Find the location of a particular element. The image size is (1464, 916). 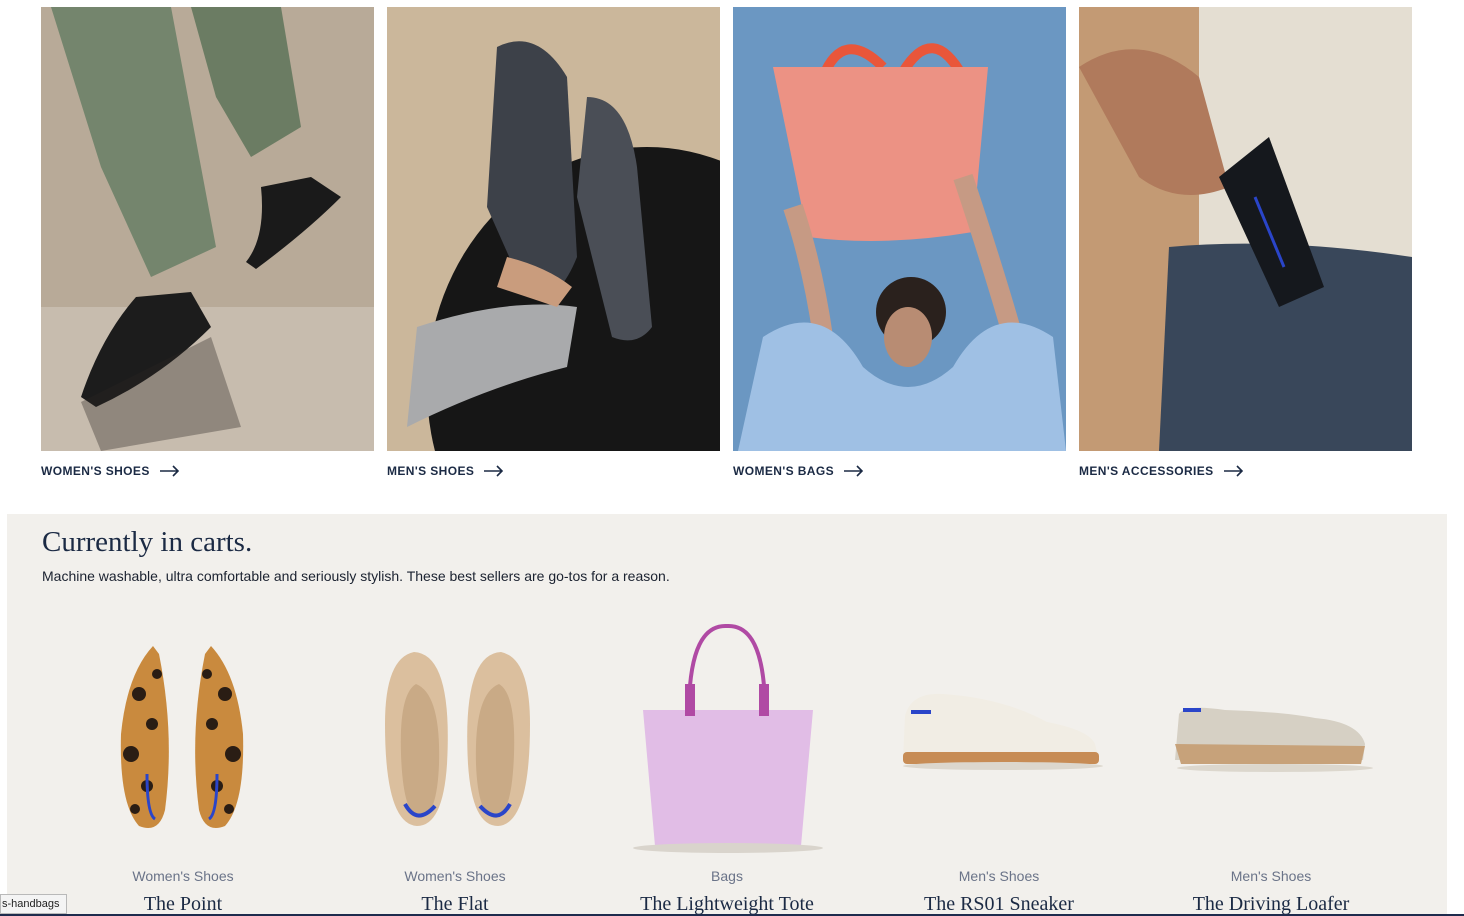

category-label: WOMEN'S SHOES is located at coordinates (95, 471).